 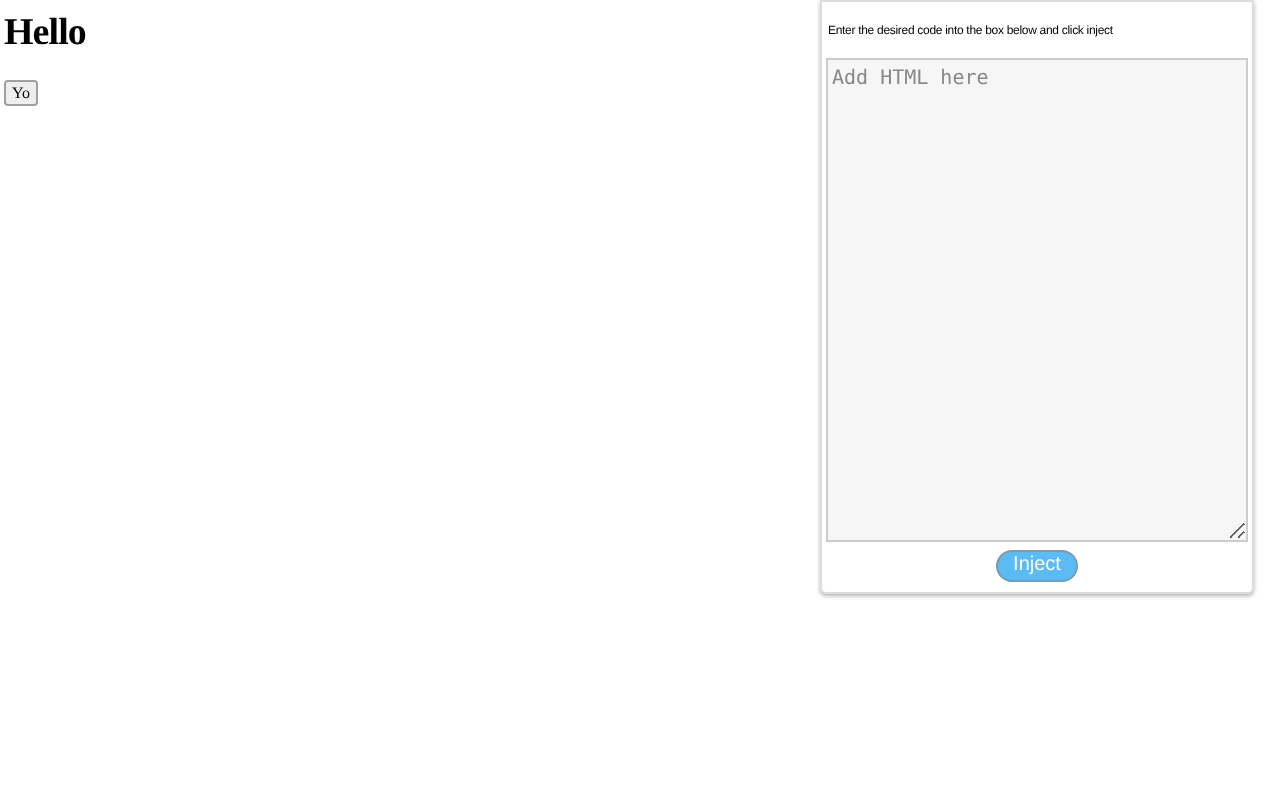 I want to click on yo-button: Yo, so click(x=21, y=93).